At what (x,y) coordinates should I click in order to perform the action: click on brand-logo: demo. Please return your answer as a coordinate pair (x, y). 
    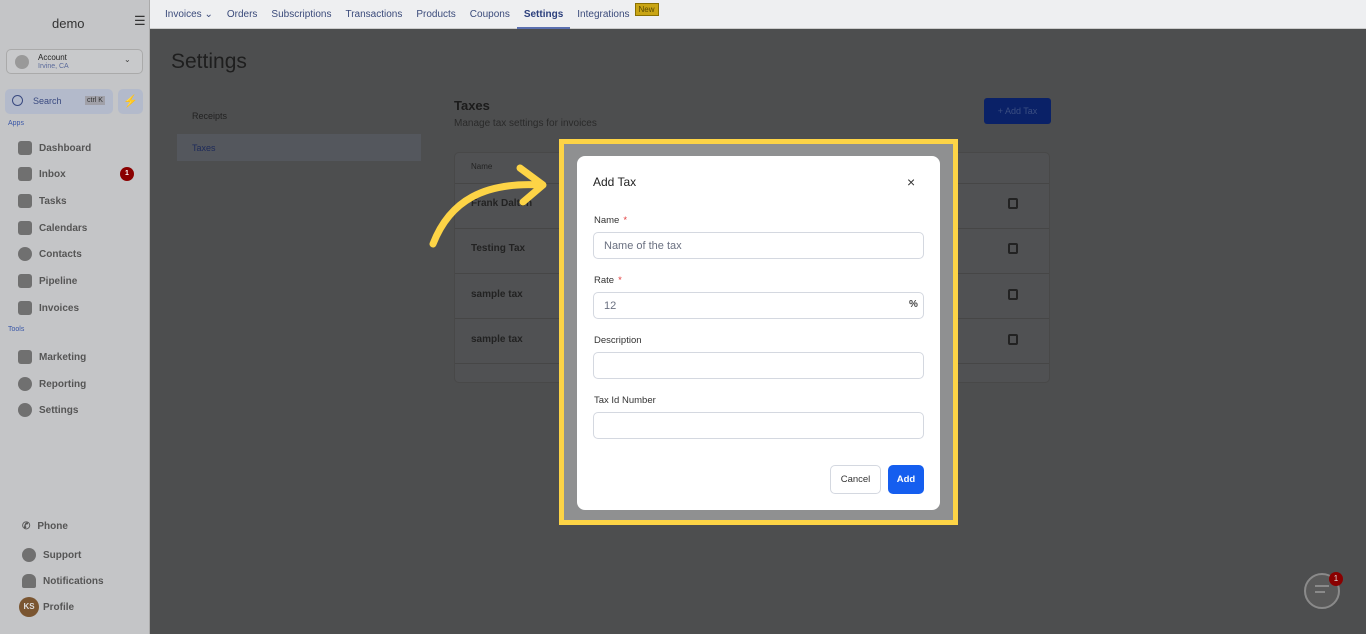
    Looking at the image, I should click on (68, 23).